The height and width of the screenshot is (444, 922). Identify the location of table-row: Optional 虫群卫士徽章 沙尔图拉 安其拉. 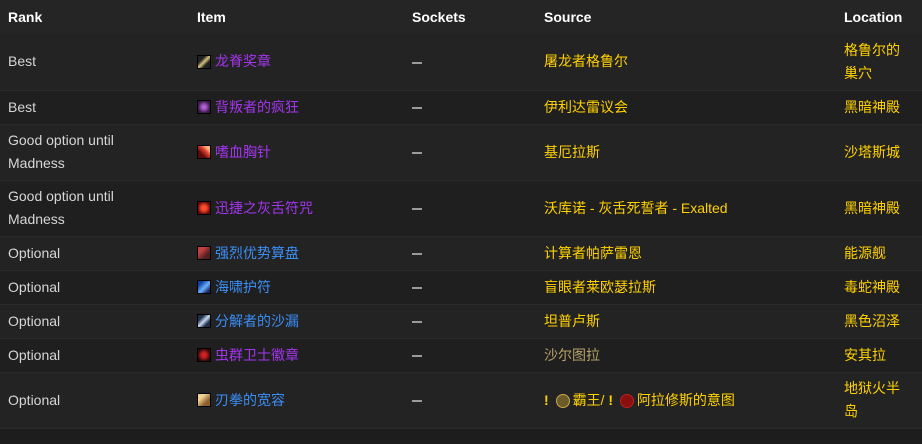
(461, 355).